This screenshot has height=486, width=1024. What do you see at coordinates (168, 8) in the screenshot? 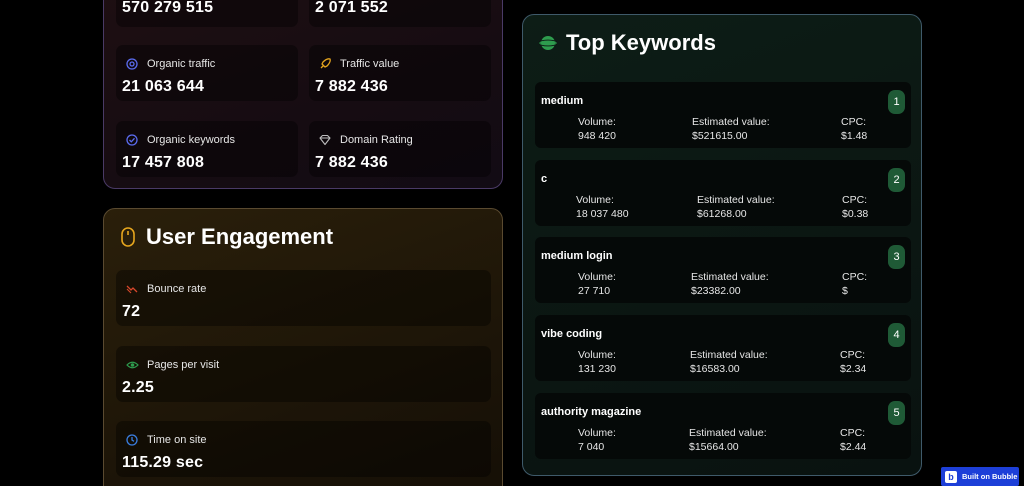
I see `metric-value: 570 279 515` at bounding box center [168, 8].